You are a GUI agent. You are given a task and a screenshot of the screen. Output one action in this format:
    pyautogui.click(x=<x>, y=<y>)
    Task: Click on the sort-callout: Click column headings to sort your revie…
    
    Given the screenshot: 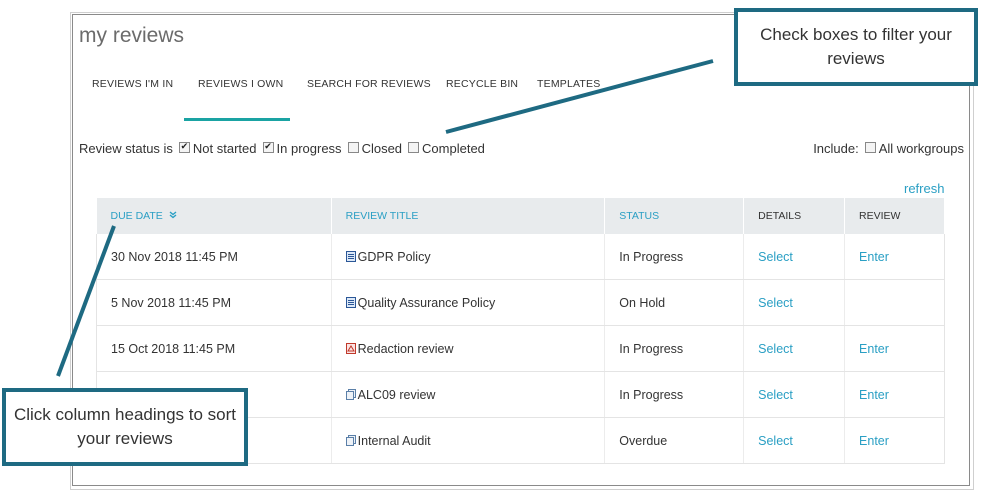 What is the action you would take?
    pyautogui.click(x=125, y=427)
    